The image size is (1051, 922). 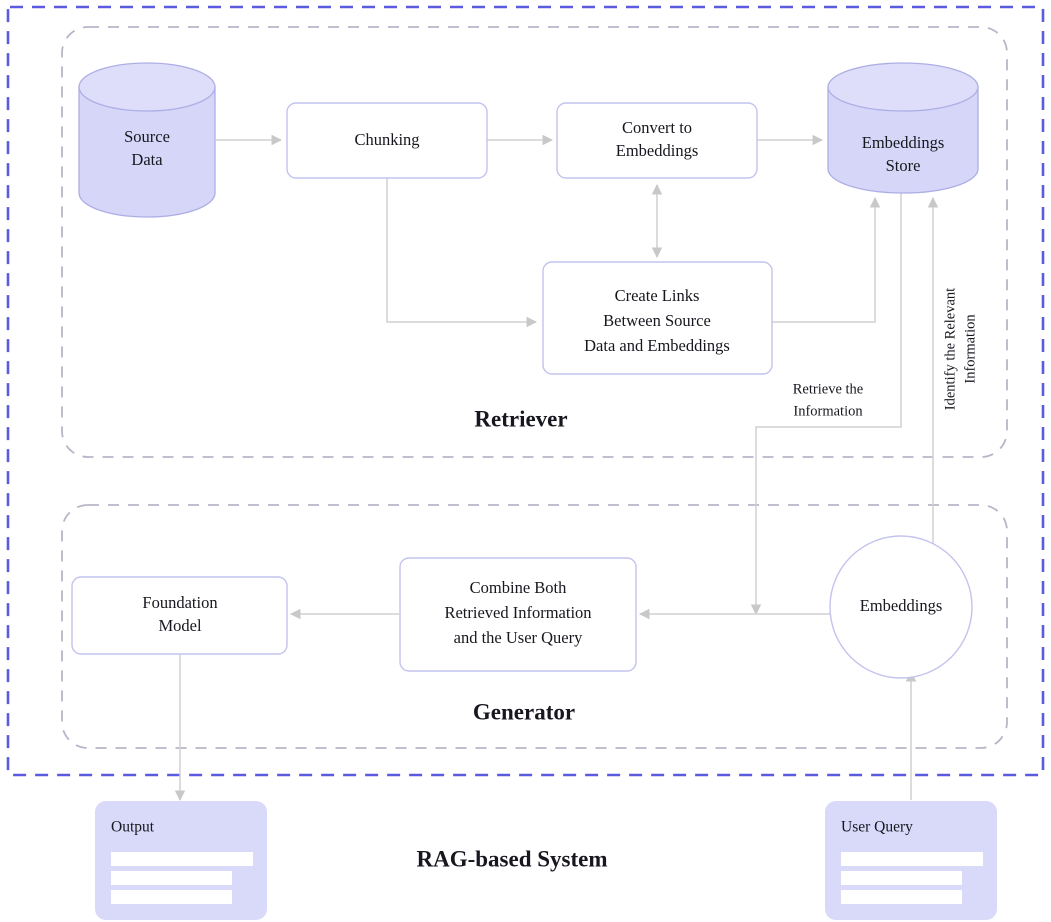 What do you see at coordinates (524, 711) in the screenshot?
I see `section-label-generator: Generator` at bounding box center [524, 711].